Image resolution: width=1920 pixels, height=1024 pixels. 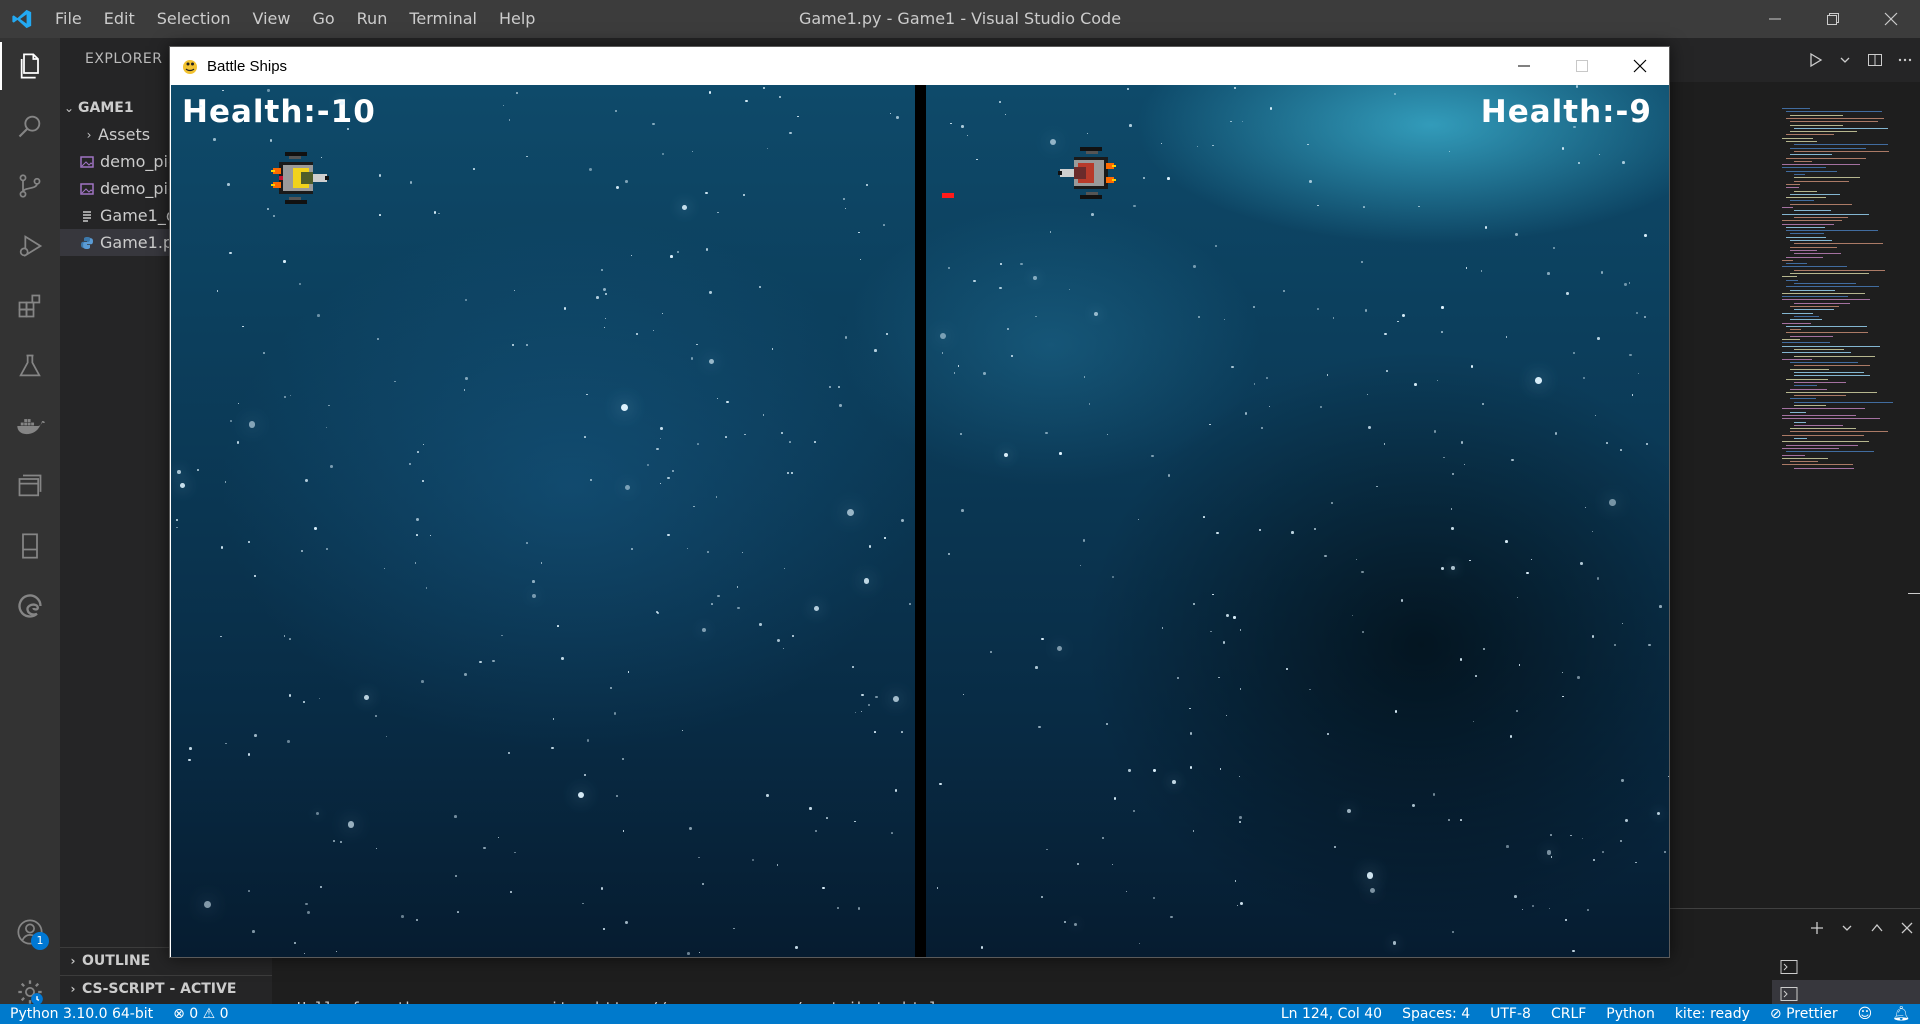 What do you see at coordinates (30, 66) in the screenshot?
I see `explorer-icon` at bounding box center [30, 66].